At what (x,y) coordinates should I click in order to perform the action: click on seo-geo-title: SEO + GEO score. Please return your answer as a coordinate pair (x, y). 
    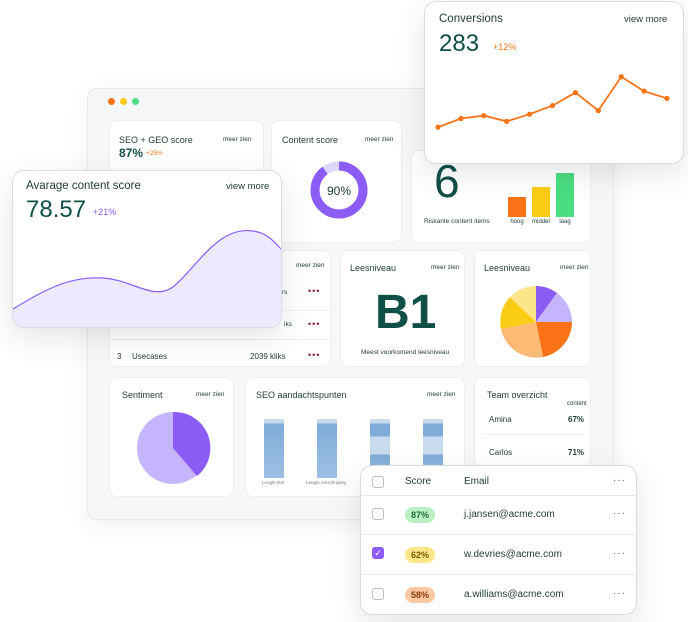
    Looking at the image, I should click on (156, 140).